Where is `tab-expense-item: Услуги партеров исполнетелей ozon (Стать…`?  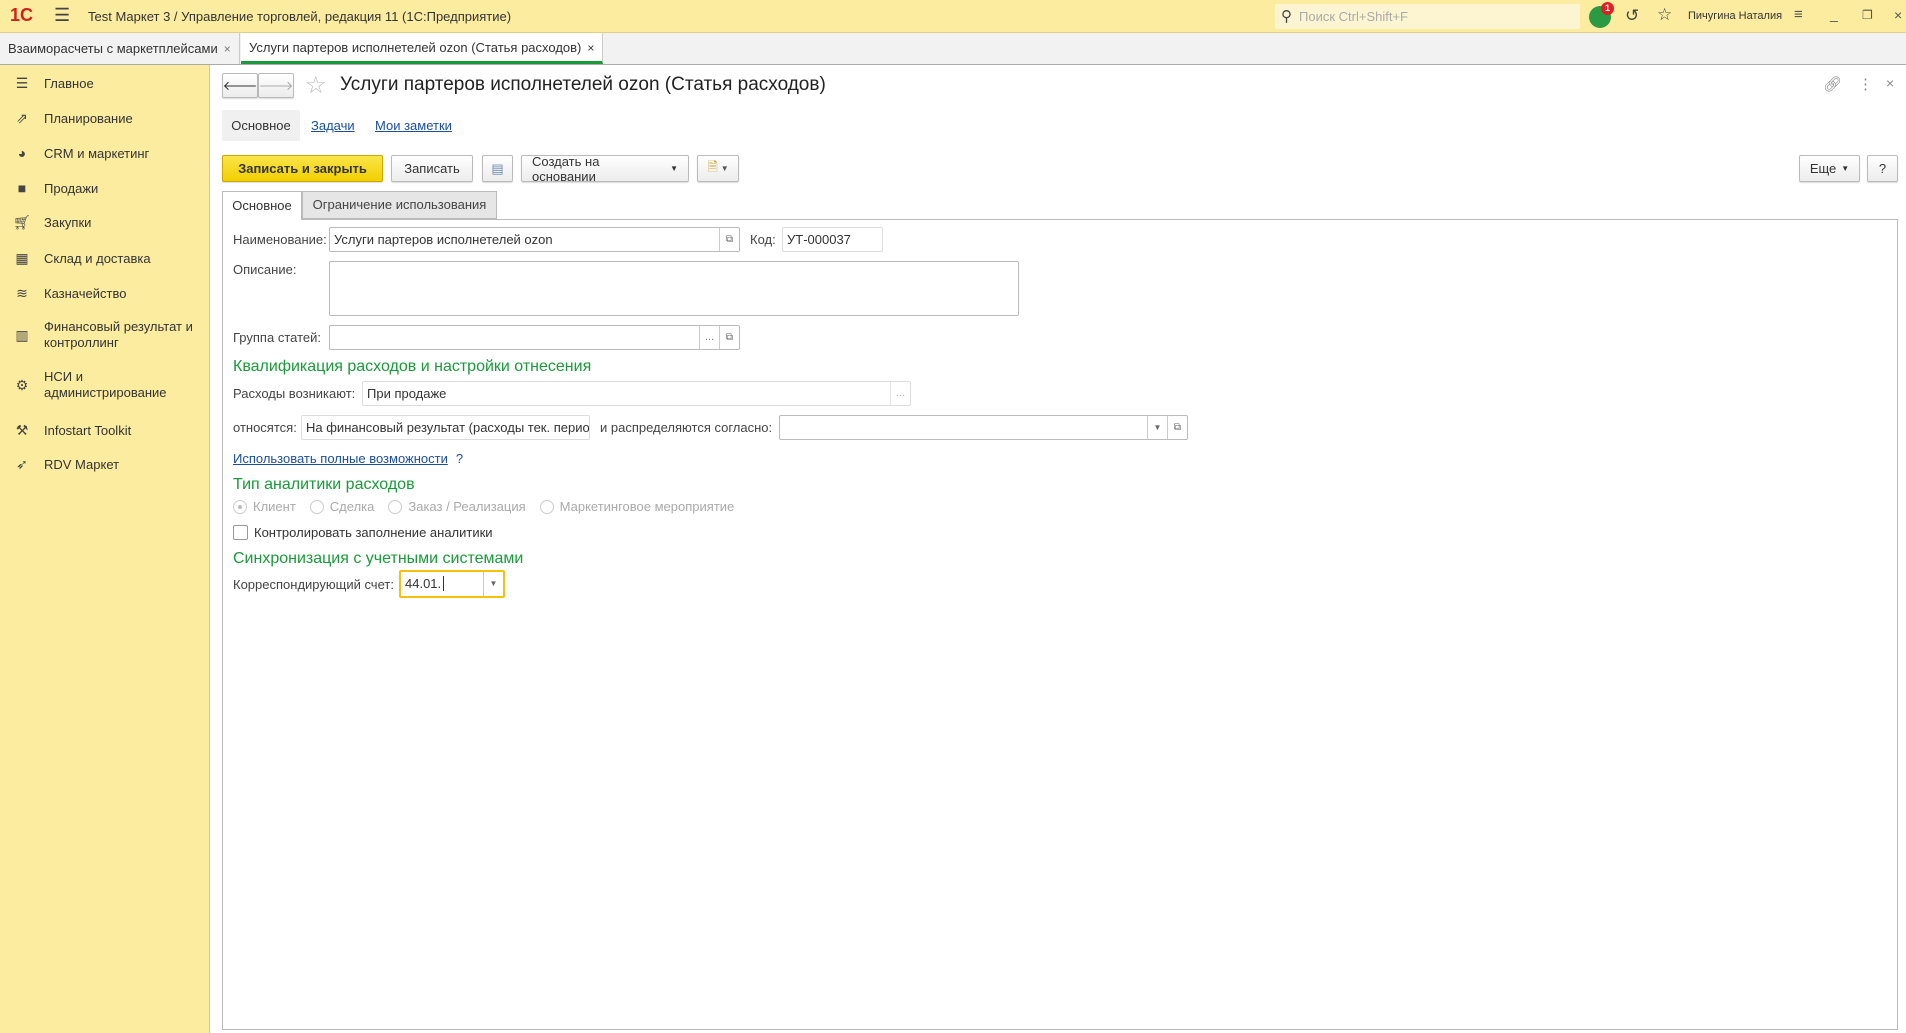 tab-expense-item: Услуги партеров исполнетелей ozon (Стать… is located at coordinates (422, 48).